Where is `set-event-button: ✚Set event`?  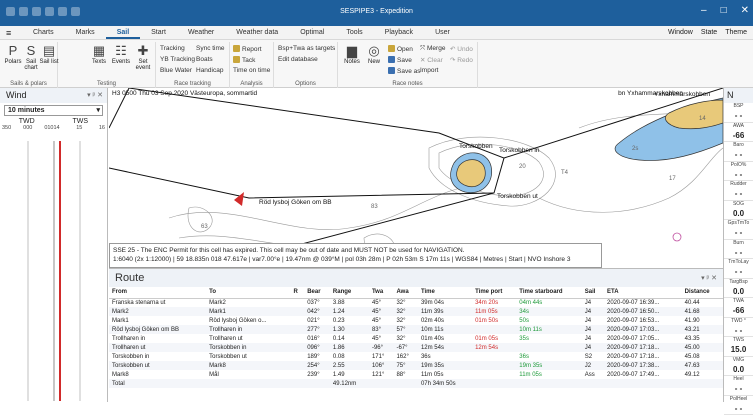
set-event-button: ✚Set event is located at coordinates (143, 57).